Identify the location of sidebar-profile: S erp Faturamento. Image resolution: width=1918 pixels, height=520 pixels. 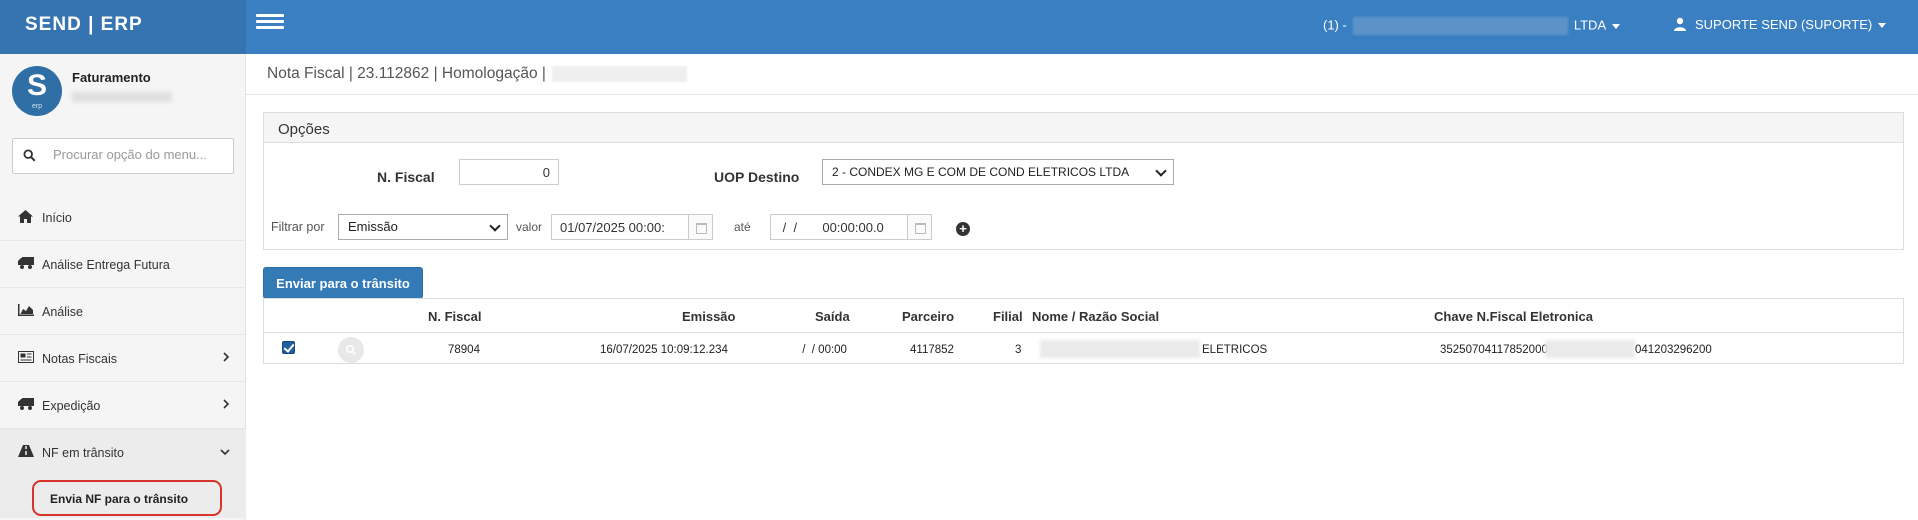
(122, 94).